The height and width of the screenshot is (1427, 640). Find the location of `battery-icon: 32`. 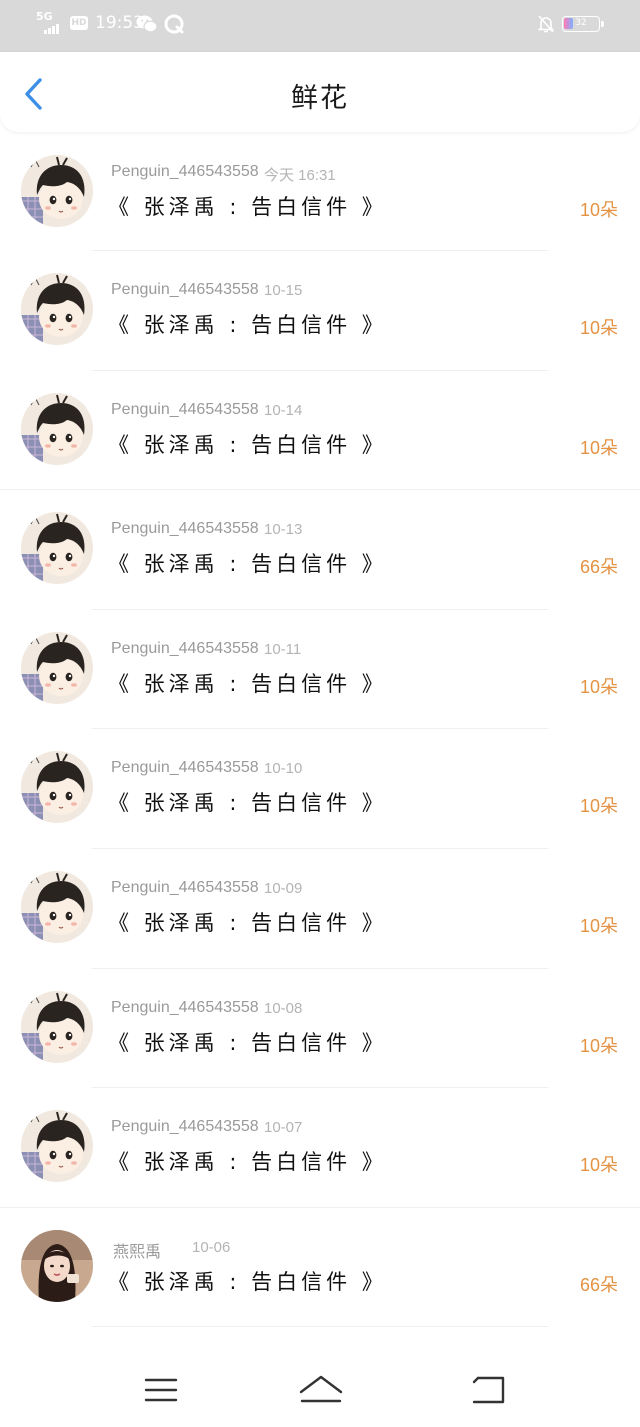

battery-icon: 32 is located at coordinates (581, 24).